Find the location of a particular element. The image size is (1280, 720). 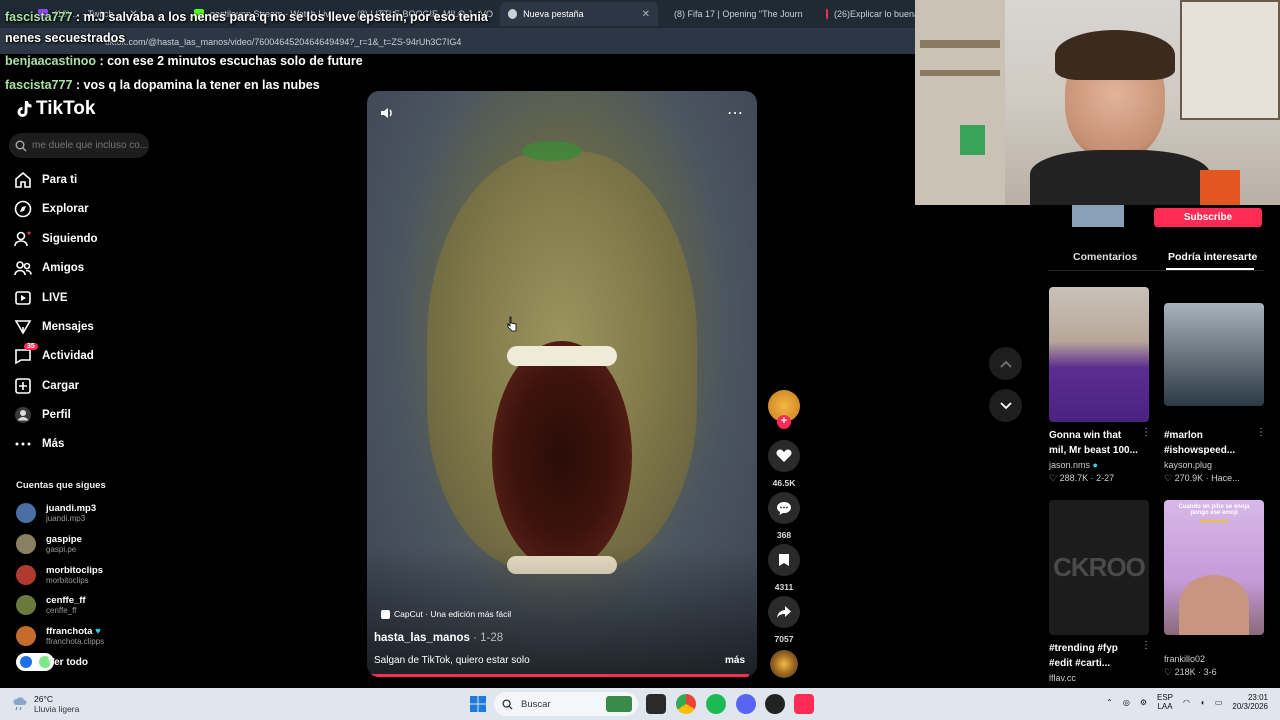

tiktok-logo: TikTok is located at coordinates (55, 109).